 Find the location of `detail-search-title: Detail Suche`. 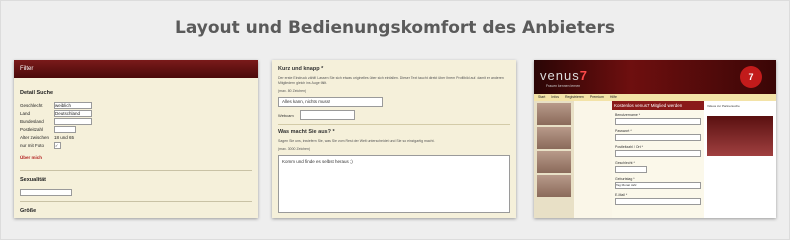

detail-search-title: Detail Suche is located at coordinates (37, 93).